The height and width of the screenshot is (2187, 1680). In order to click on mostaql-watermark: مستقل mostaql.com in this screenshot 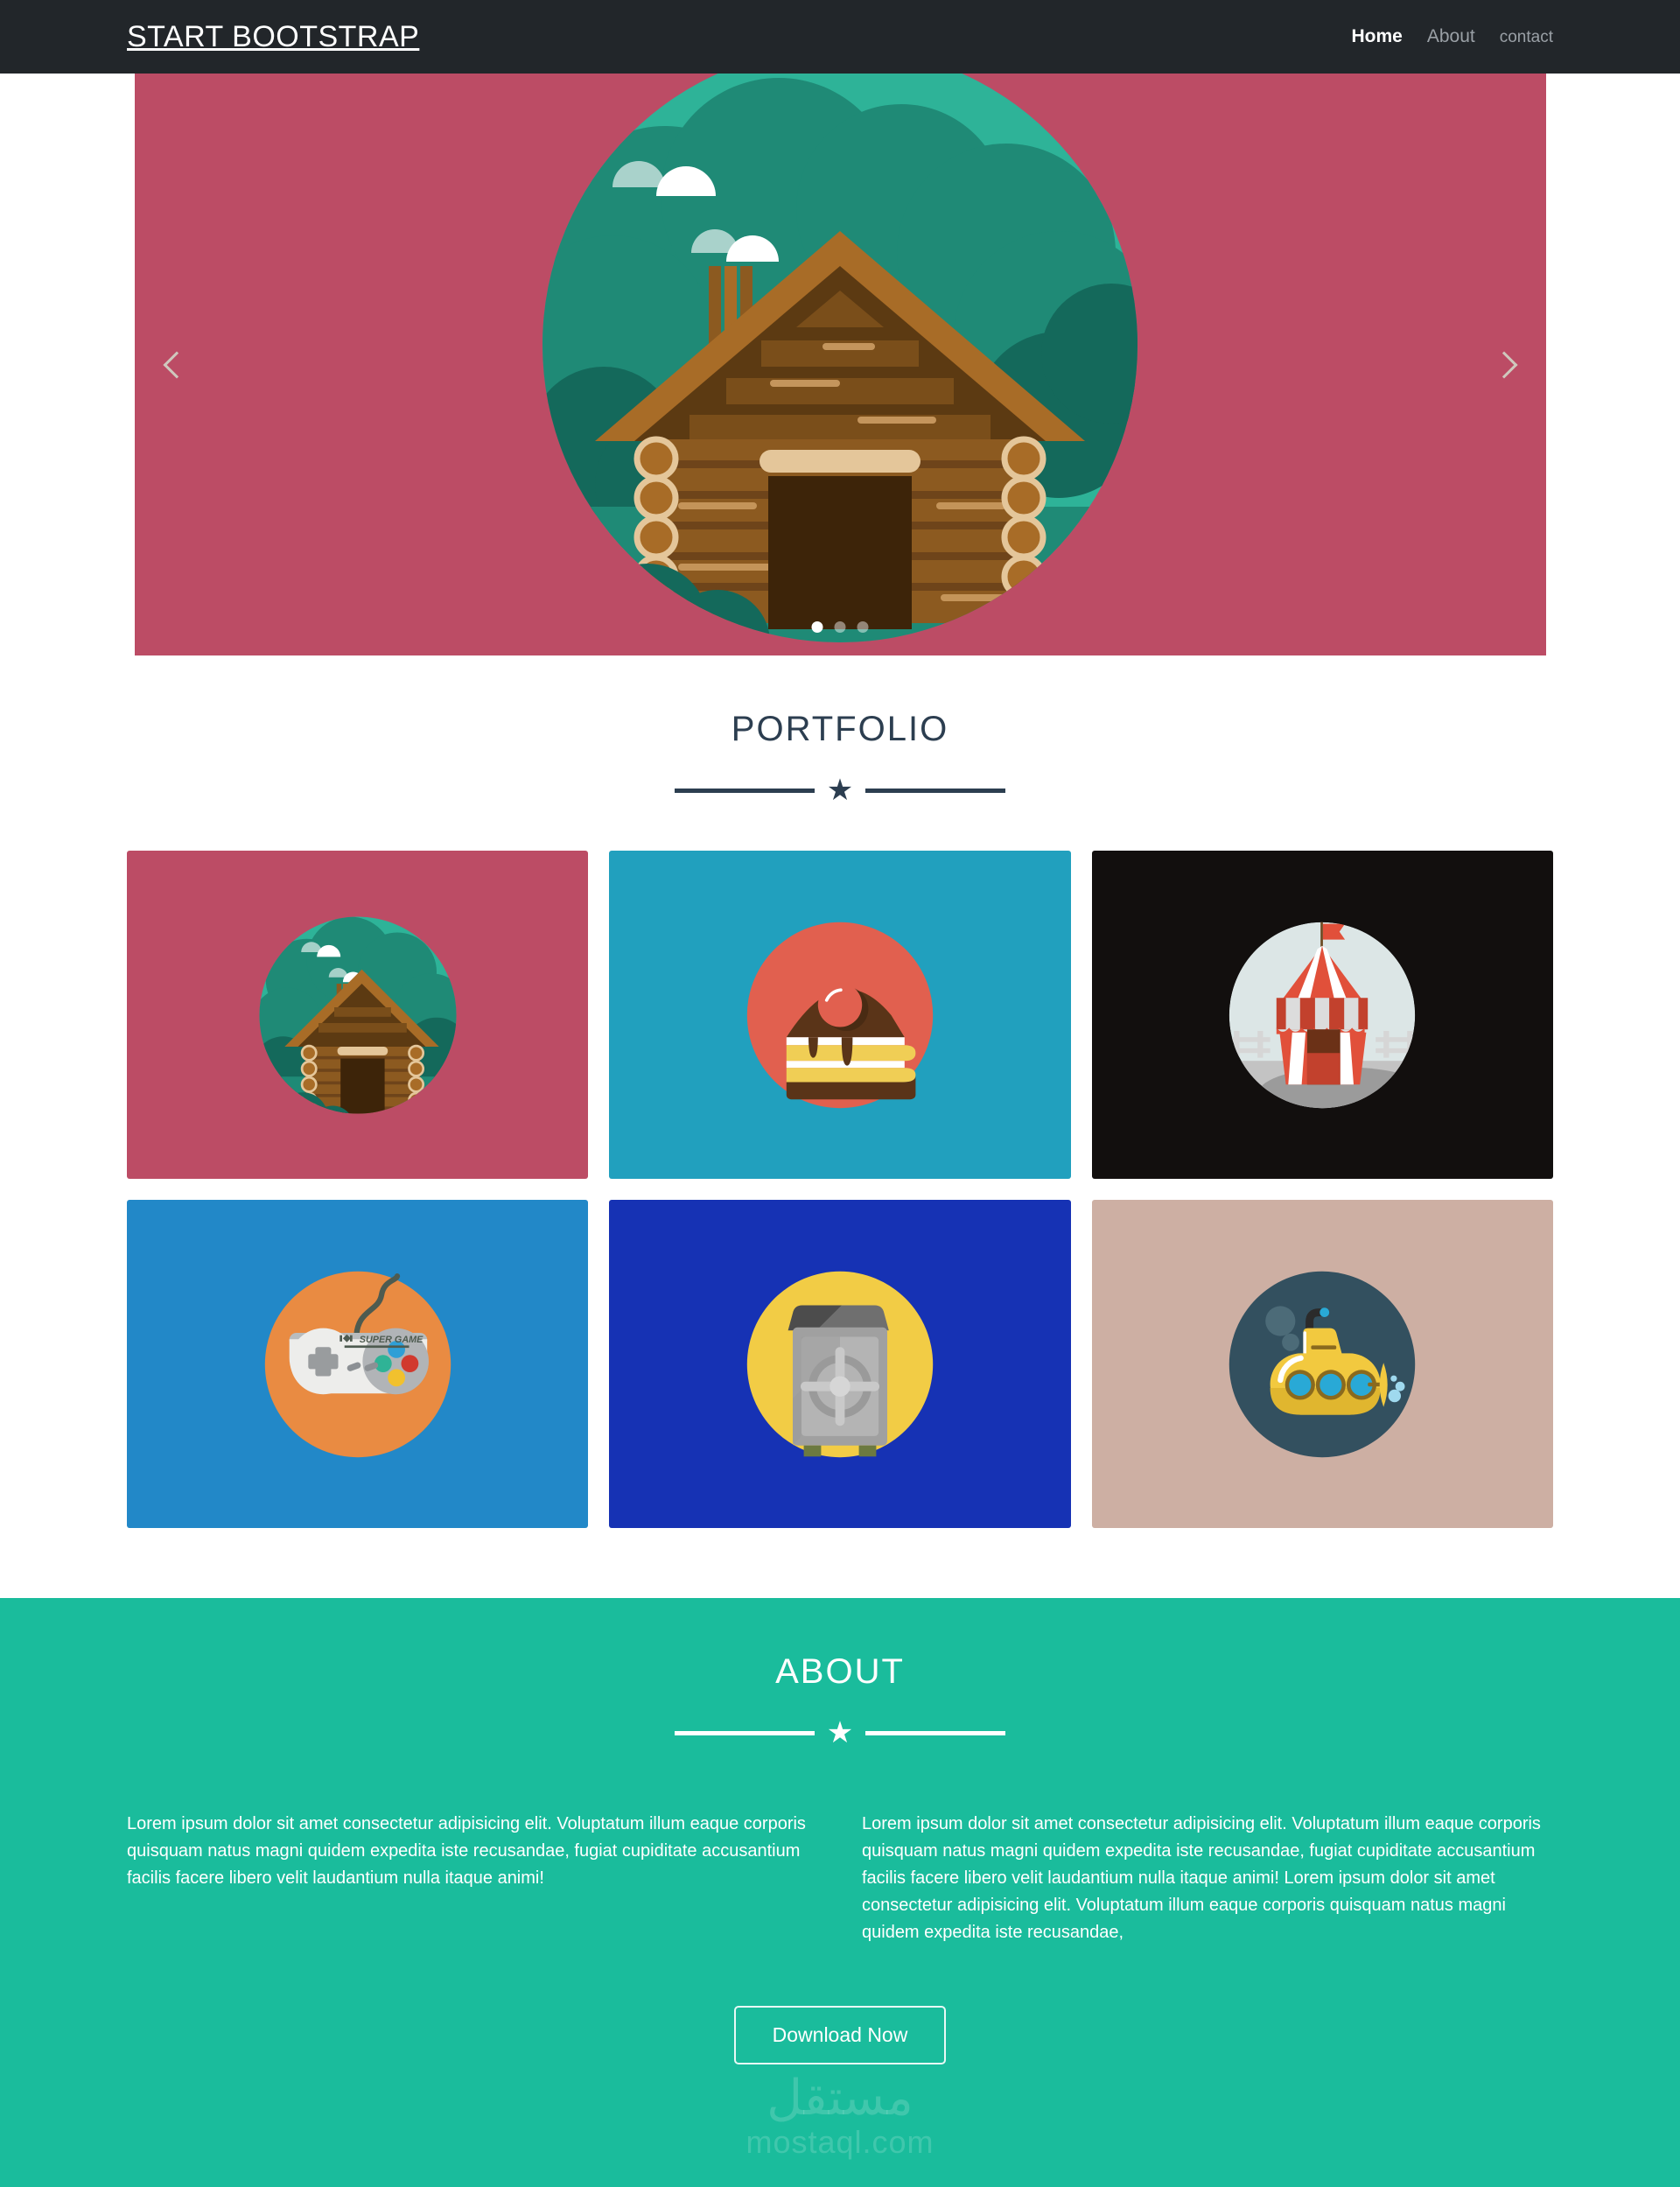, I will do `click(840, 2124)`.